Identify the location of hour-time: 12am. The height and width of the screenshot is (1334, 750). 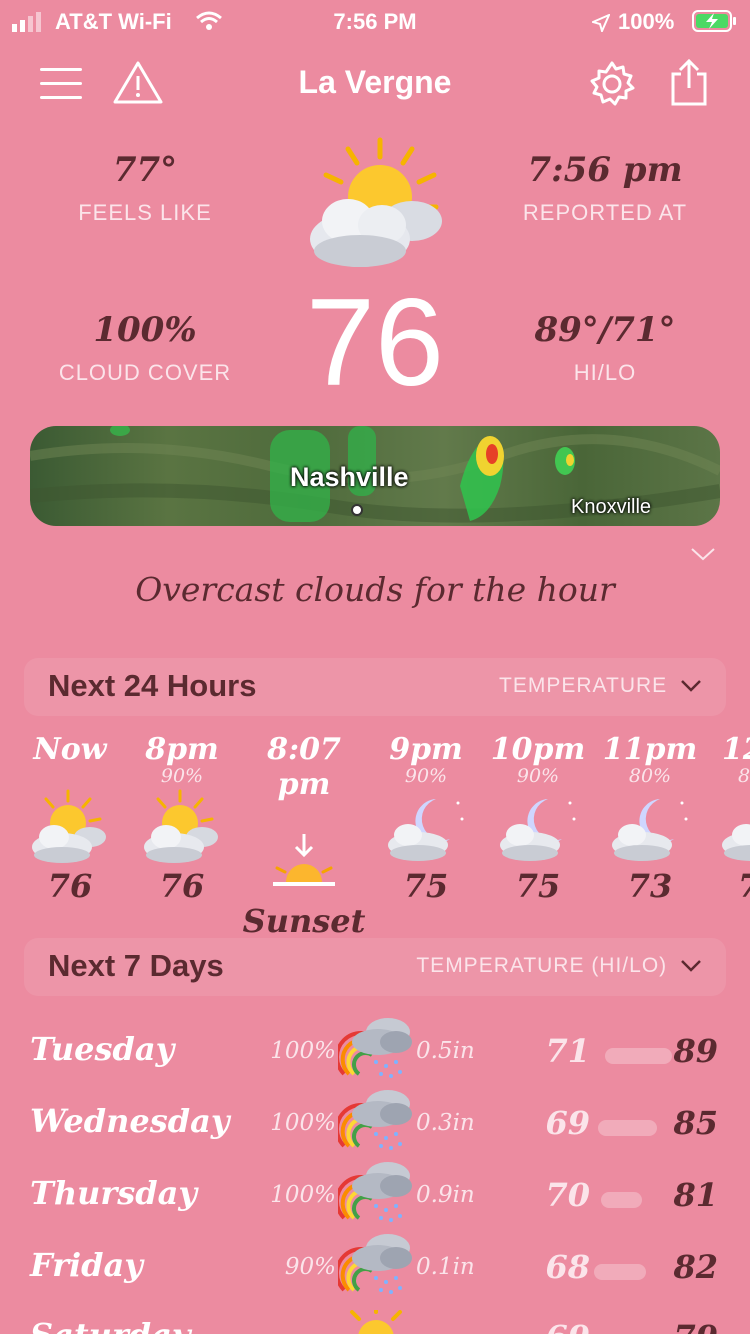
(736, 749).